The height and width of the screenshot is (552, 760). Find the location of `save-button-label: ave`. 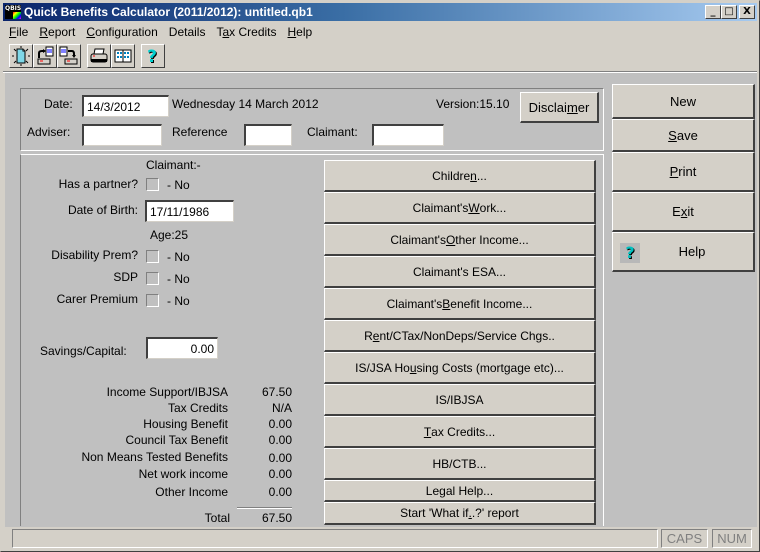

save-button-label: ave is located at coordinates (687, 135).